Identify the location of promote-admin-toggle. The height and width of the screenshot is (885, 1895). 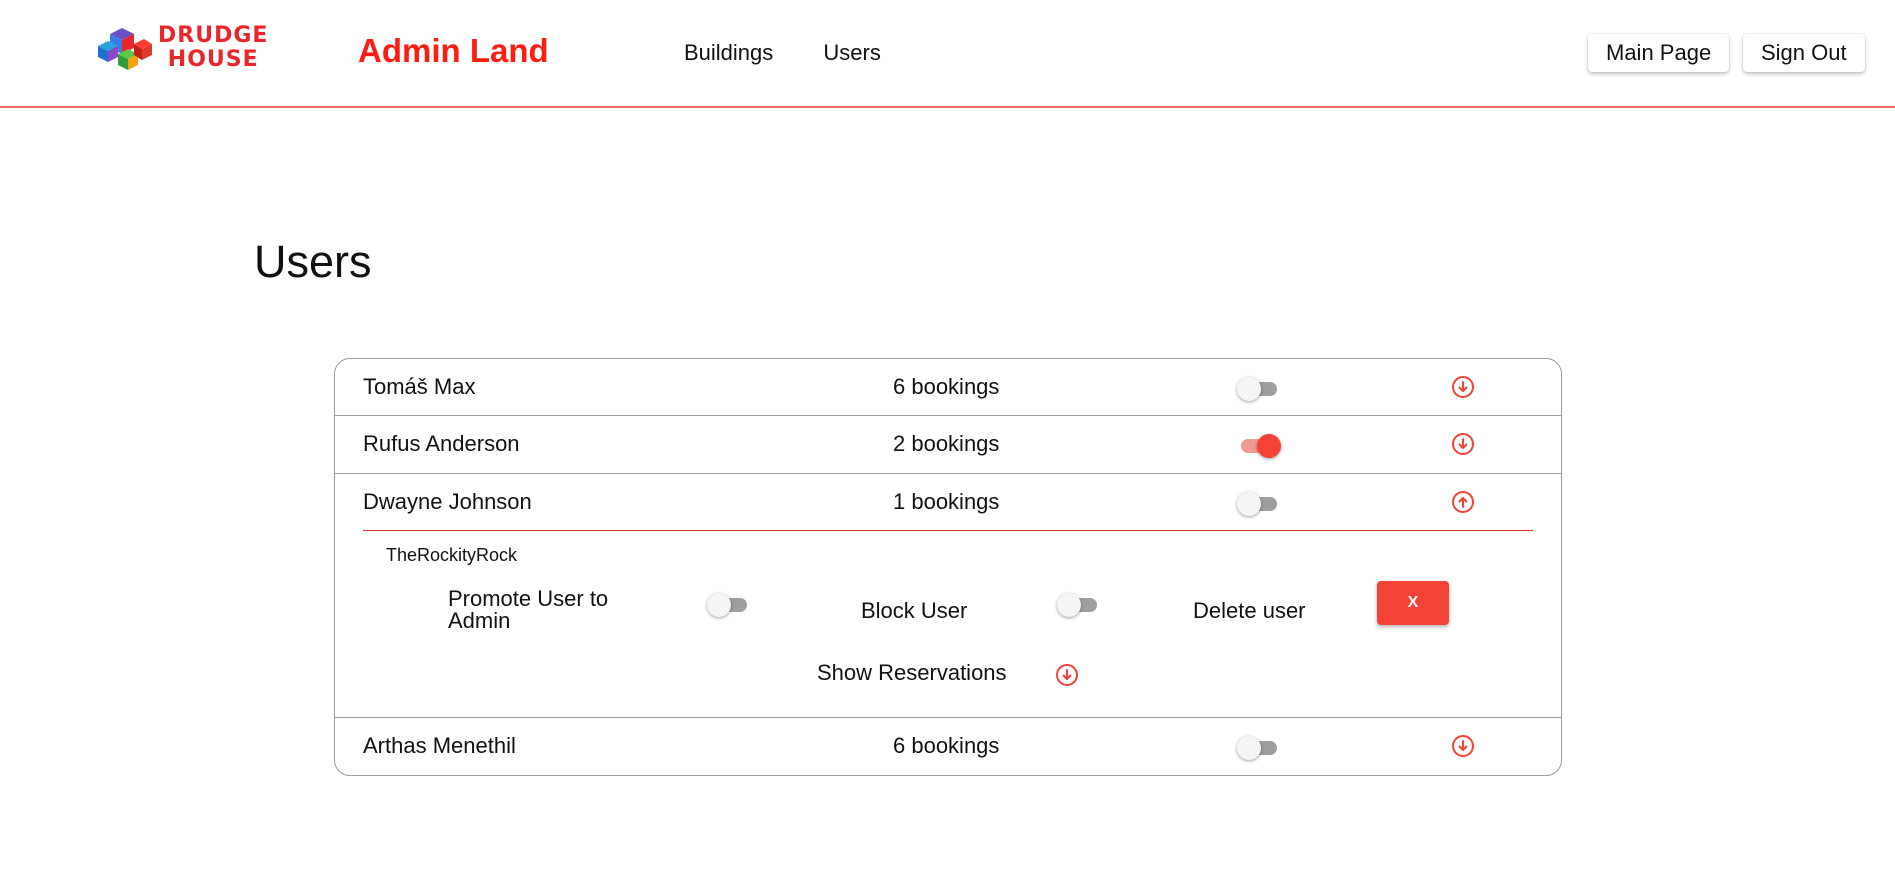
(729, 605).